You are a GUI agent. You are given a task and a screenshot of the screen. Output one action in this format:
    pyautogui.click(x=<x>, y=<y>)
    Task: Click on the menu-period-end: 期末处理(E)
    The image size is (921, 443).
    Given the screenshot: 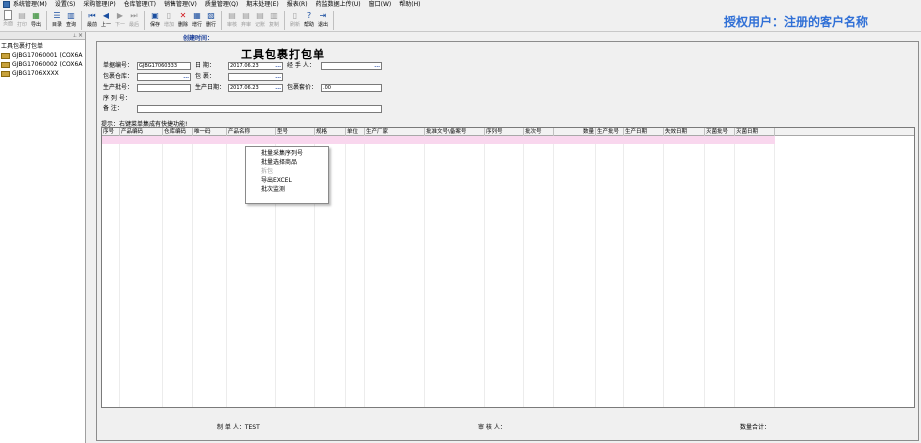 What is the action you would take?
    pyautogui.click(x=262, y=4)
    